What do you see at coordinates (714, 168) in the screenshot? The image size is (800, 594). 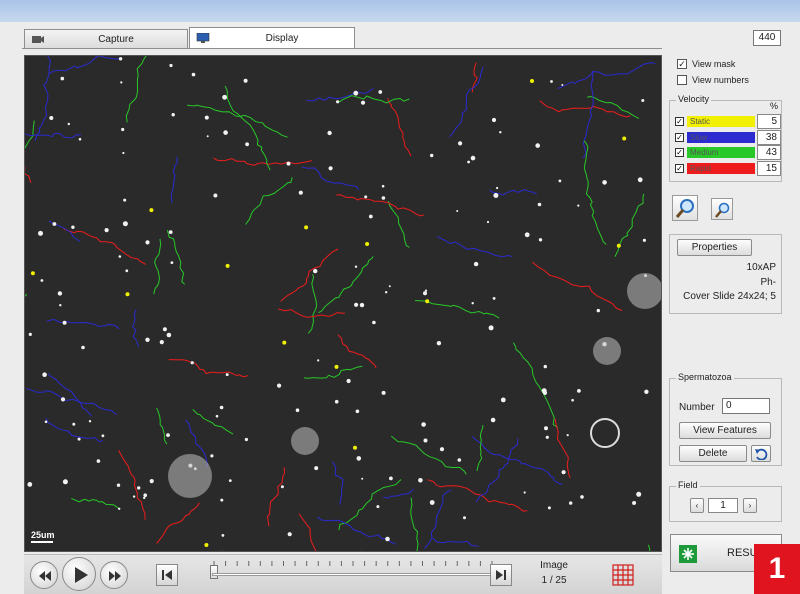 I see `velocity-row-rapid: ✓ Rapid` at bounding box center [714, 168].